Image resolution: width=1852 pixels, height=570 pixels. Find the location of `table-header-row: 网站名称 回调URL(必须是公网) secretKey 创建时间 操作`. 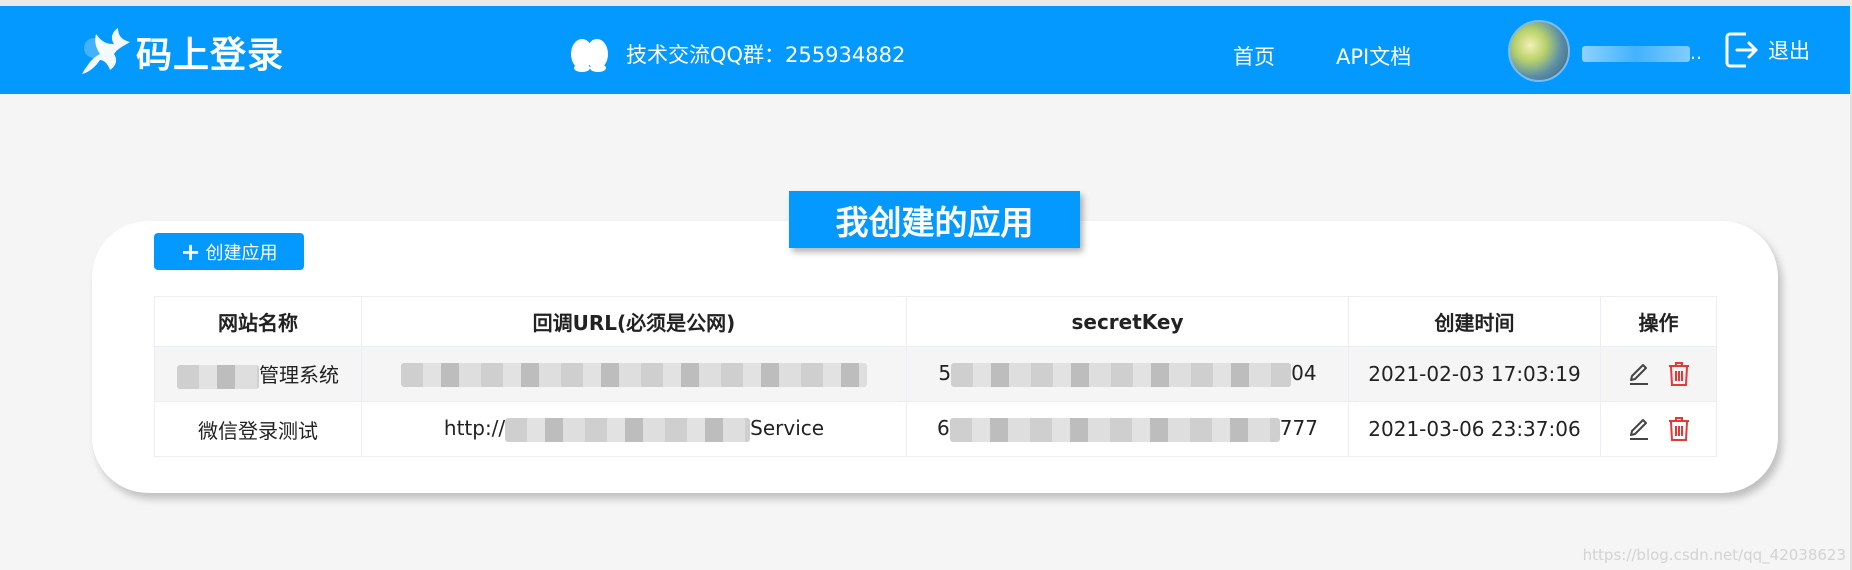

table-header-row: 网站名称 回调URL(必须是公网) secretKey 创建时间 操作 is located at coordinates (935, 321).